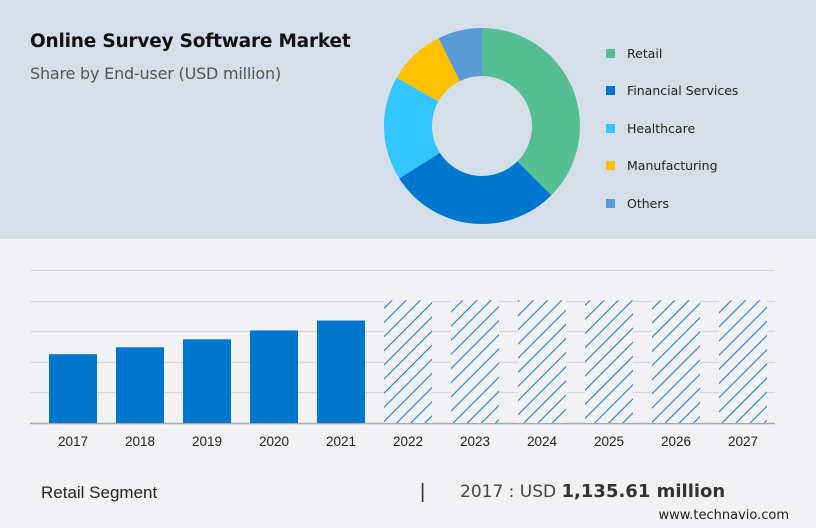  What do you see at coordinates (408, 441) in the screenshot?
I see `x-tick-label: 2022` at bounding box center [408, 441].